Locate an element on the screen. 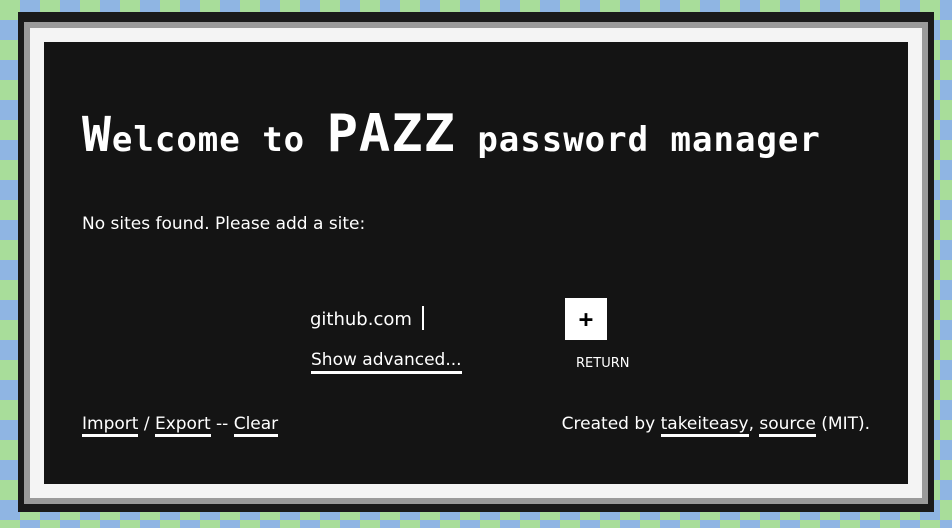 The height and width of the screenshot is (528, 952). footer-credits: Created by takeiteasy, source (MIT). is located at coordinates (715, 425).